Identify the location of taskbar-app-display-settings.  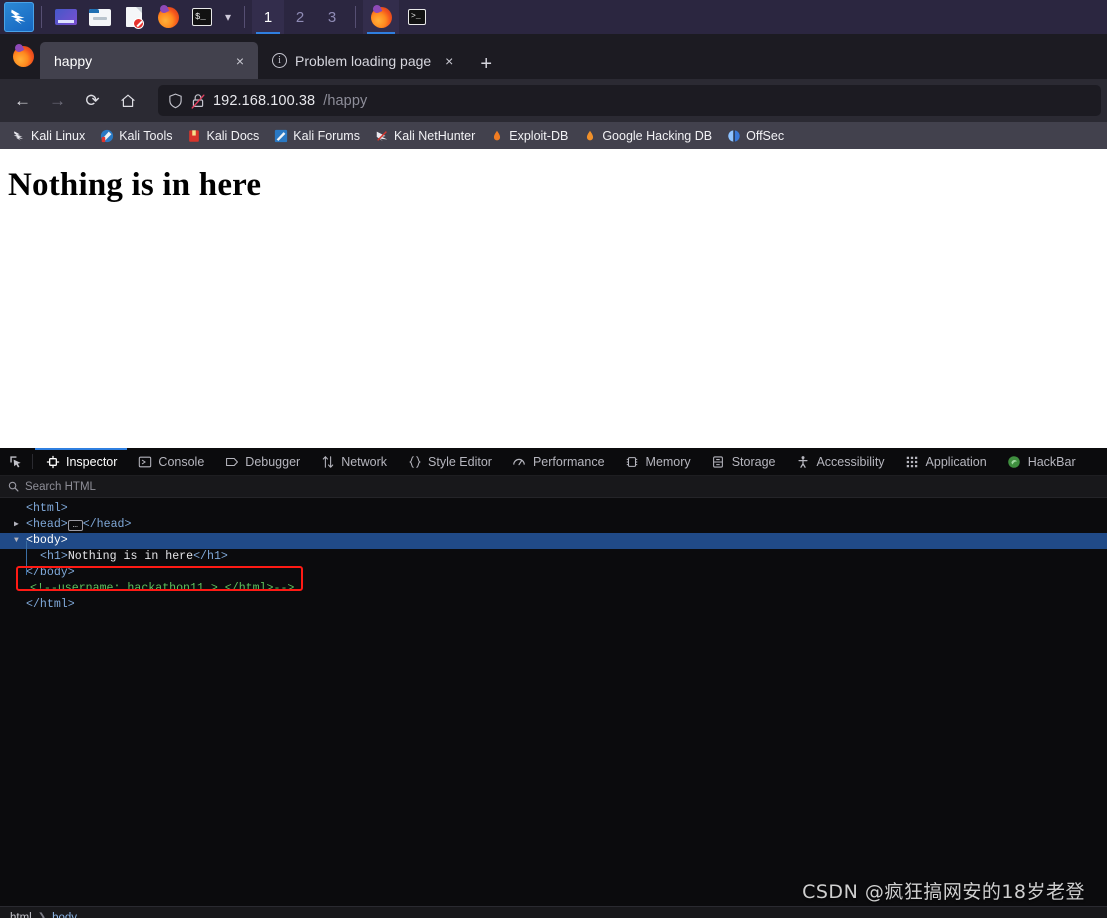
(66, 17).